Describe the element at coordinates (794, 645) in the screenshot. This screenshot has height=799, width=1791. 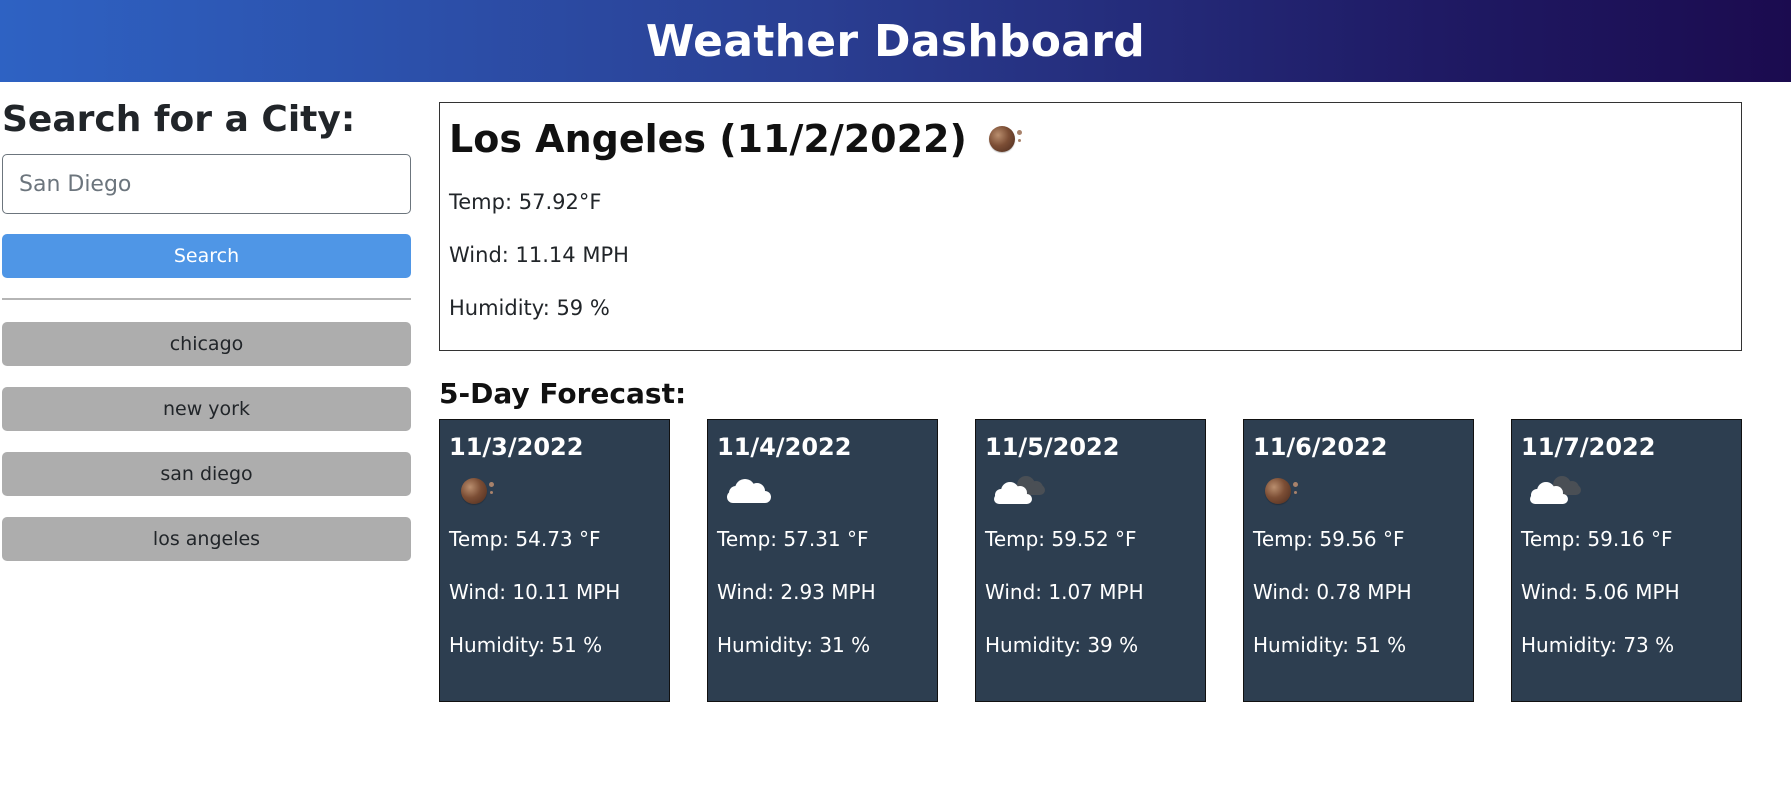
I see `forecast-humidity: Humidity: 31 %` at that location.